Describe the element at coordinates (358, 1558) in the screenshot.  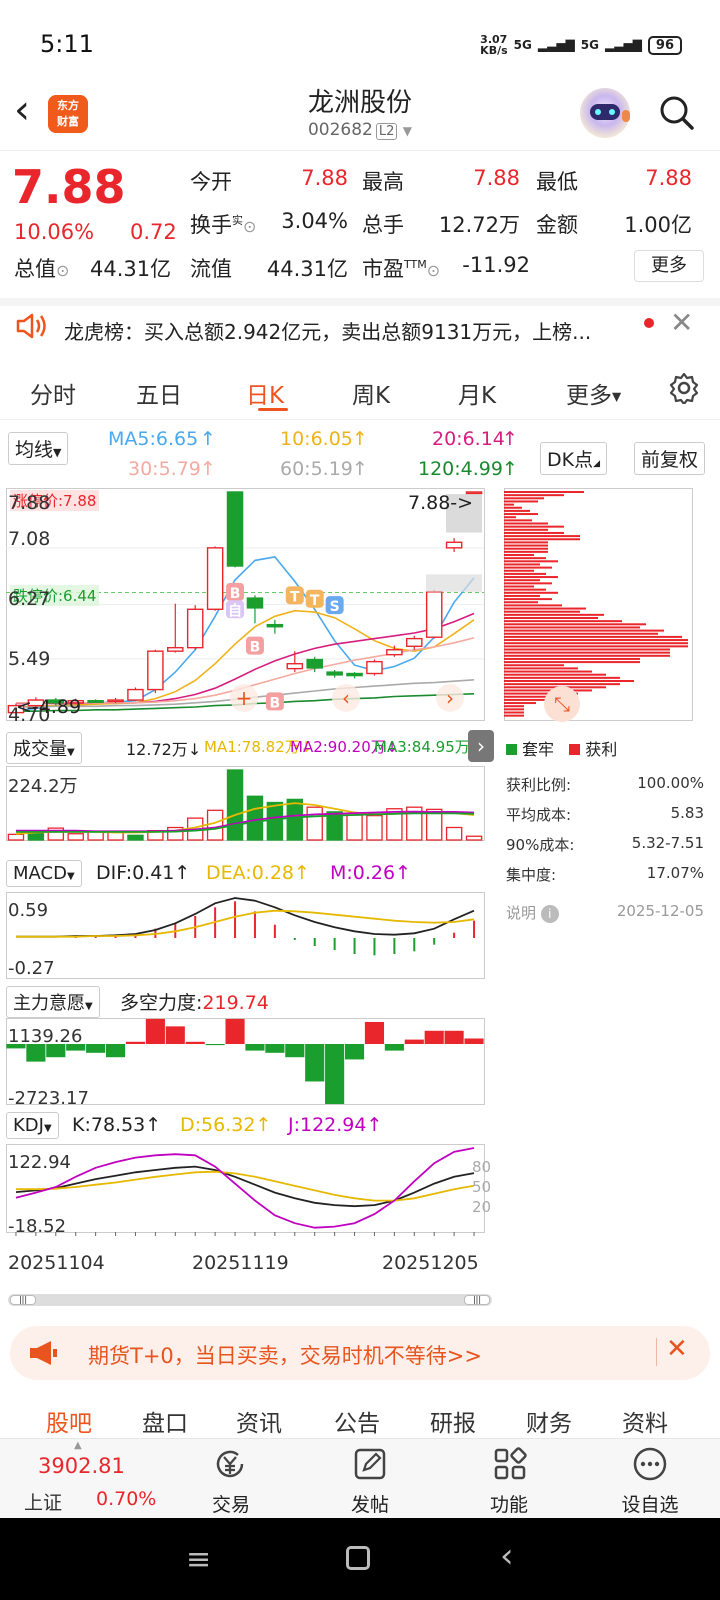
I see `home-icon` at that location.